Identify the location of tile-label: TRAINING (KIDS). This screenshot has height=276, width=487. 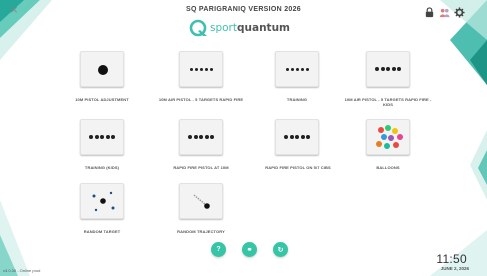
(102, 167).